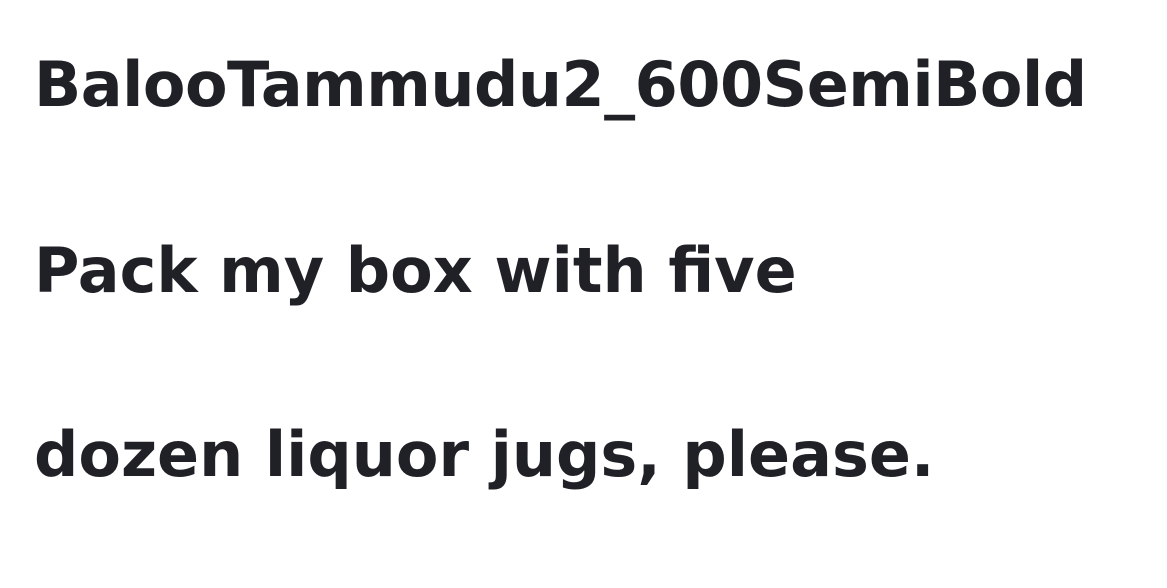 The width and height of the screenshot is (1167, 588). What do you see at coordinates (560, 84) in the screenshot?
I see `font-name-heading: BalooTammudu2_600SemiBold` at bounding box center [560, 84].